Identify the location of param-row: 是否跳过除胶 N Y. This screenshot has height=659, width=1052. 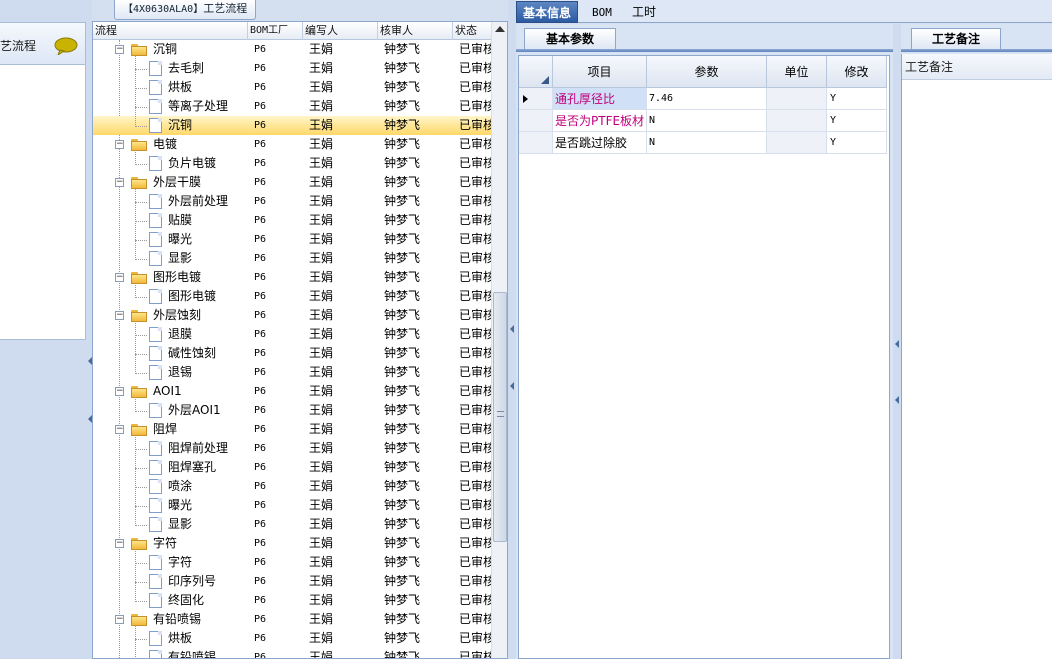
(703, 143).